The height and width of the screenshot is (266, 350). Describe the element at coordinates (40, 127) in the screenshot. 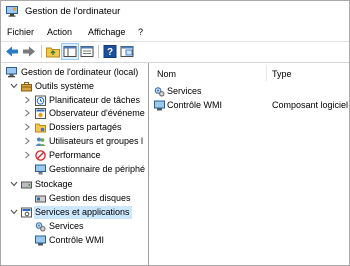

I see `shared-folder-icon` at that location.